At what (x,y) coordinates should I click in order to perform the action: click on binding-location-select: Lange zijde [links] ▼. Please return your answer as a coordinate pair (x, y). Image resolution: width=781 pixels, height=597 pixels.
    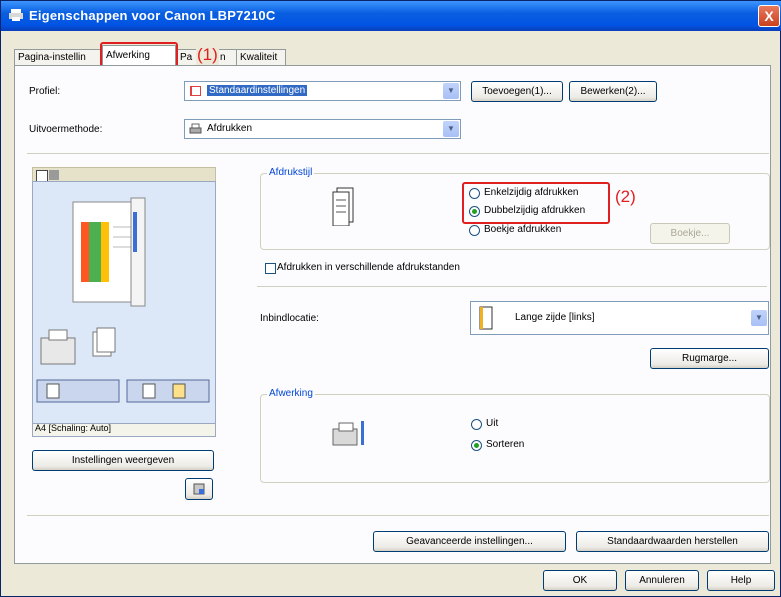
    Looking at the image, I should click on (619, 318).